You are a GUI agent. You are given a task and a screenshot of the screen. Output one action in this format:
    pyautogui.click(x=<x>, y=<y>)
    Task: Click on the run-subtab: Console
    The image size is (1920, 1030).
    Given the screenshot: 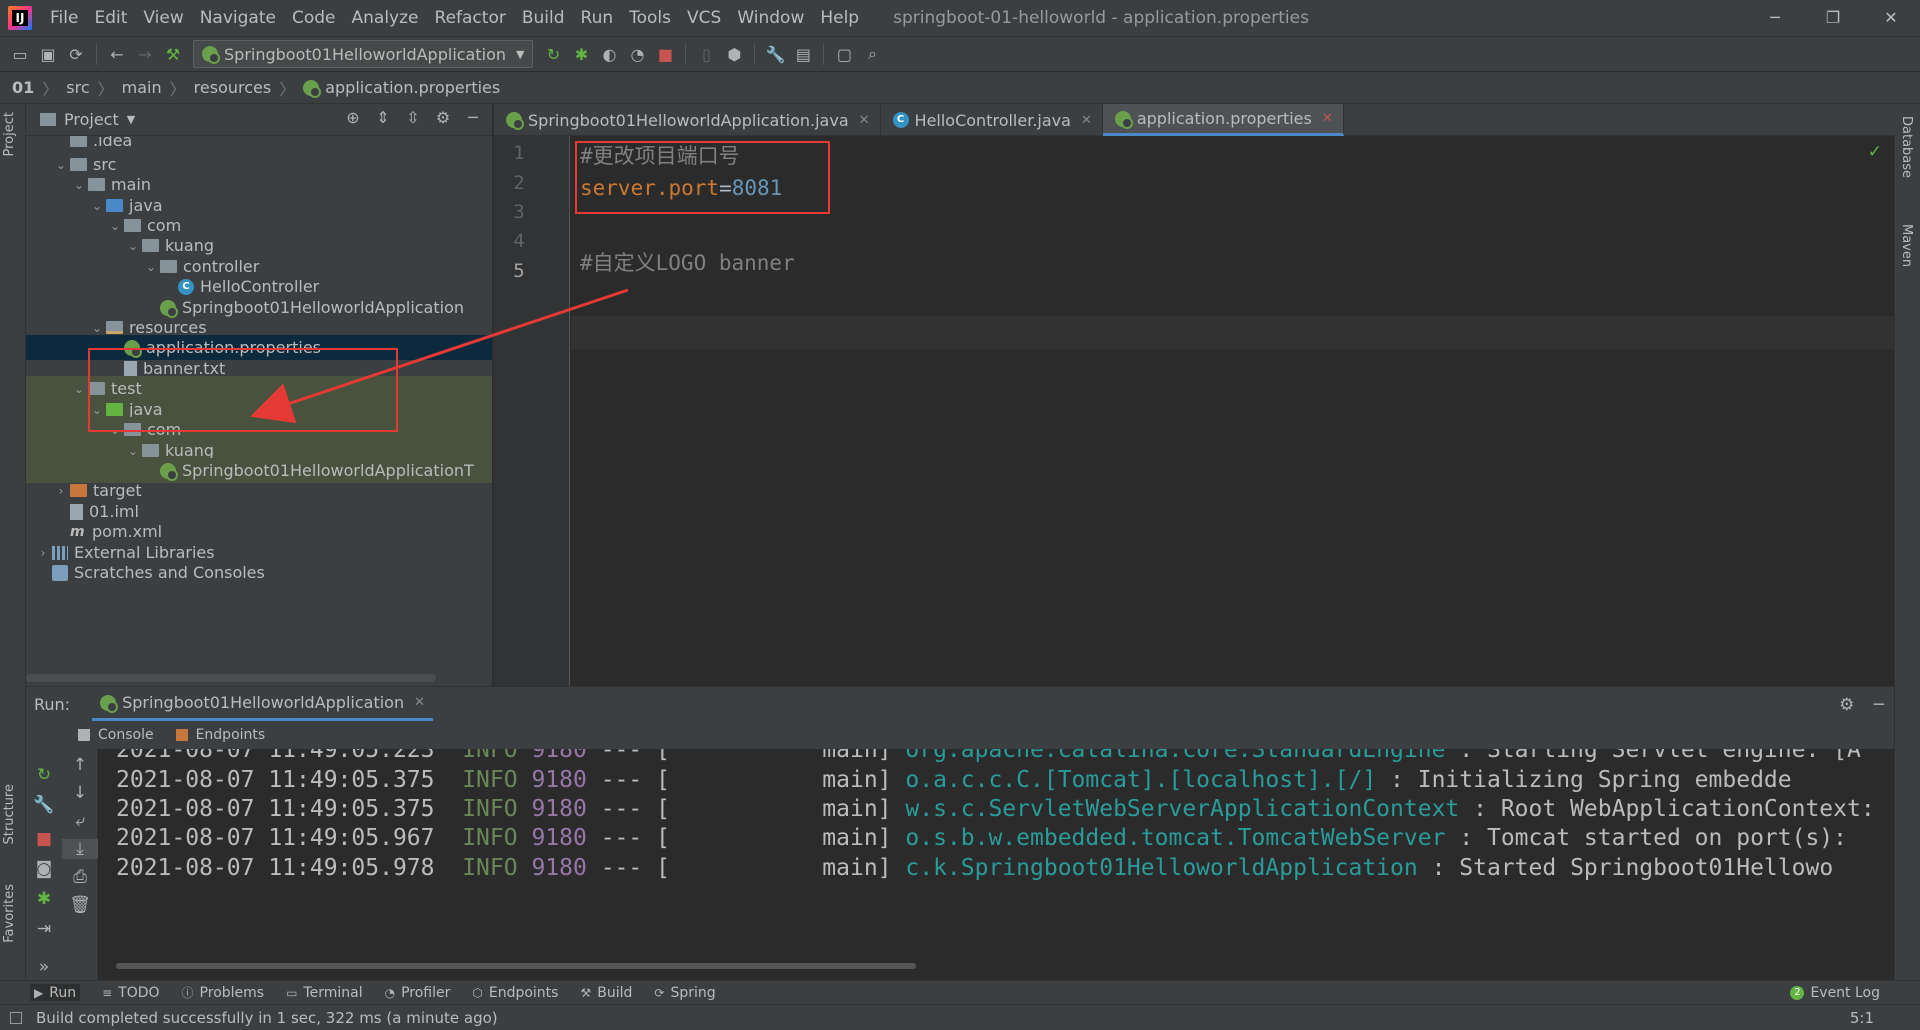 What is the action you would take?
    pyautogui.click(x=116, y=735)
    